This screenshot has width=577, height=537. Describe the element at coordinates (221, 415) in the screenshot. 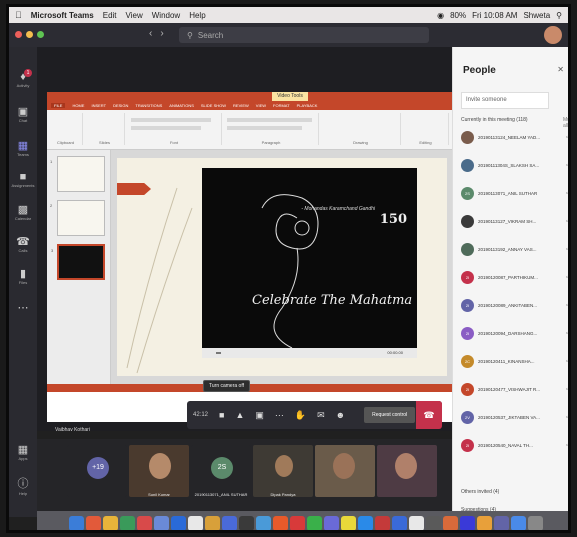

I see `camera-icon: ■` at that location.